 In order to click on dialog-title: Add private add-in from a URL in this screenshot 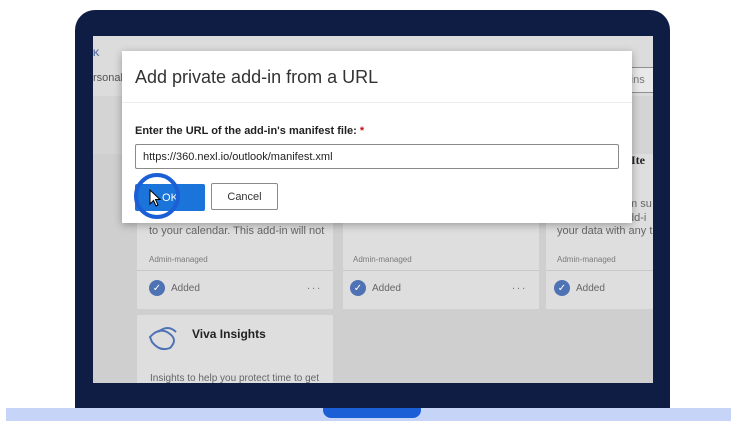, I will do `click(257, 77)`.